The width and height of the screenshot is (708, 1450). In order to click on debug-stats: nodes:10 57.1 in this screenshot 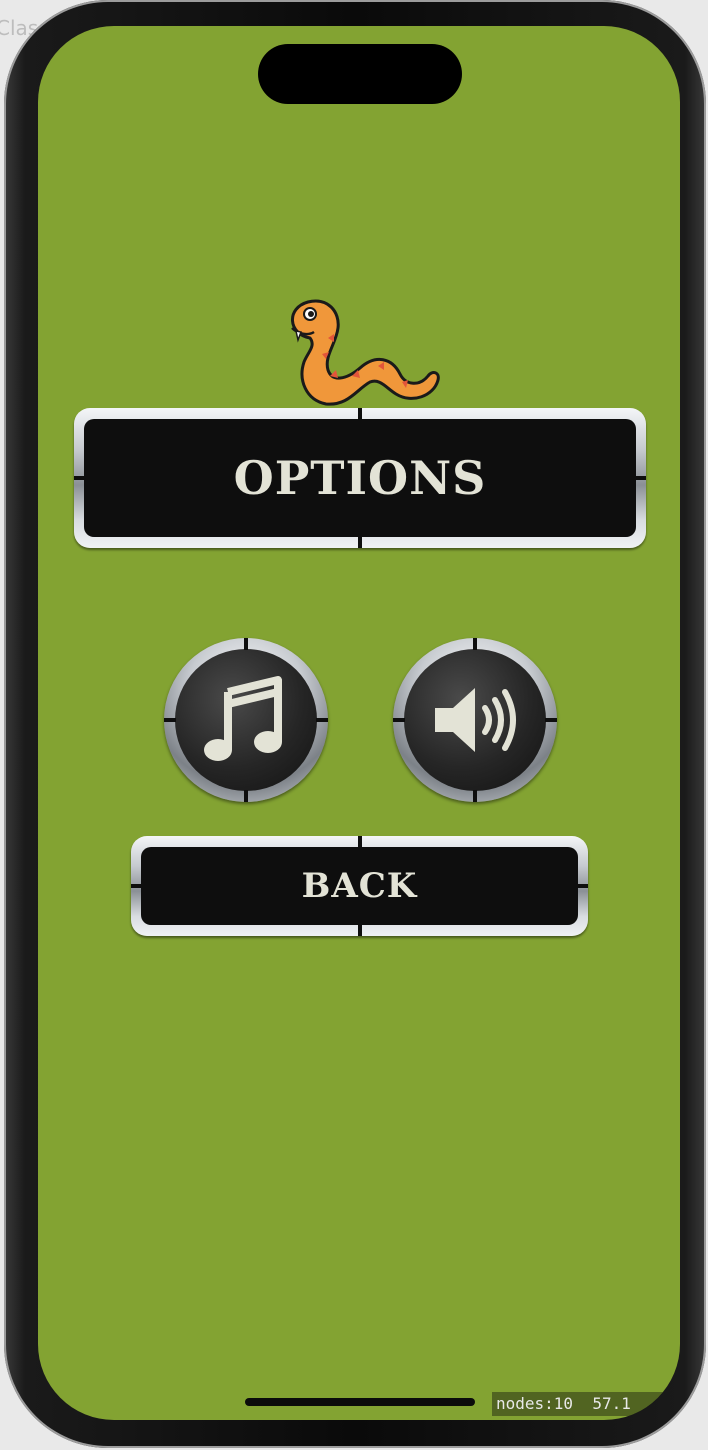, I will do `click(586, 1404)`.